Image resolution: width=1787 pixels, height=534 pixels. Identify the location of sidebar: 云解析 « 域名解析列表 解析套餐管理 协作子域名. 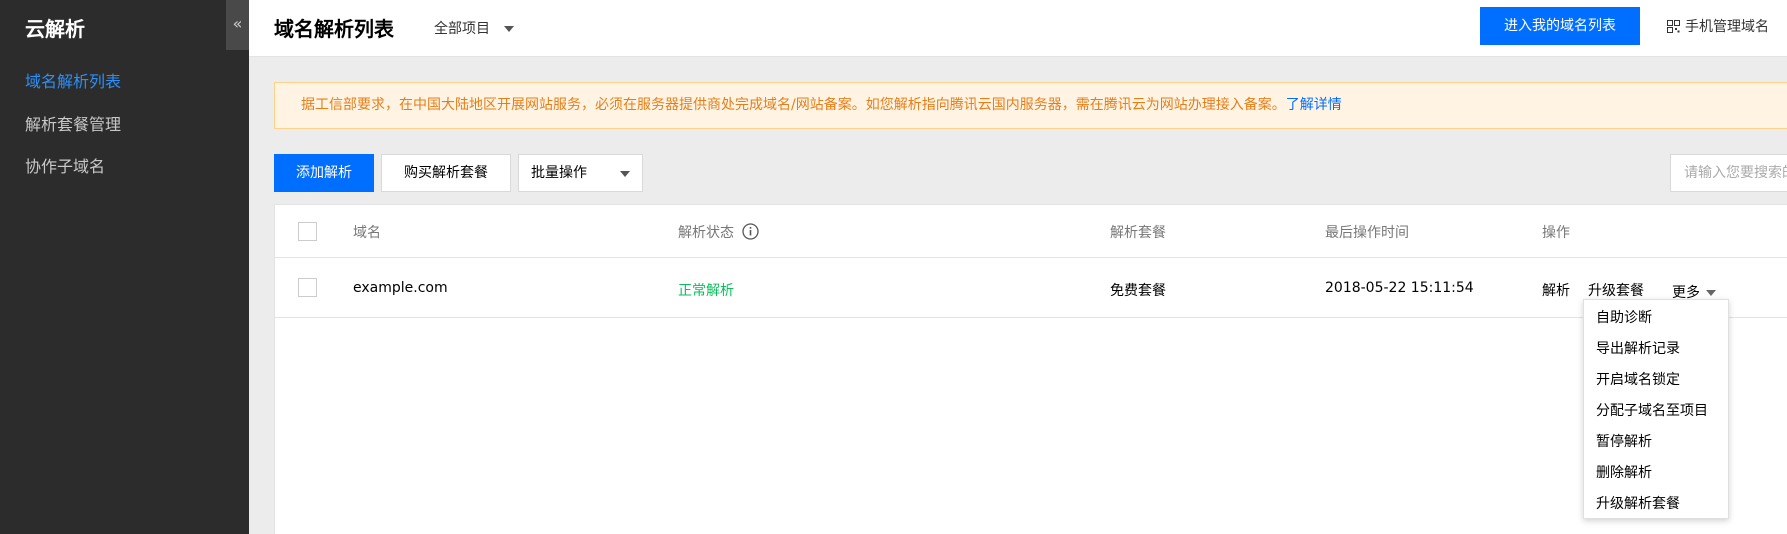
(124, 267).